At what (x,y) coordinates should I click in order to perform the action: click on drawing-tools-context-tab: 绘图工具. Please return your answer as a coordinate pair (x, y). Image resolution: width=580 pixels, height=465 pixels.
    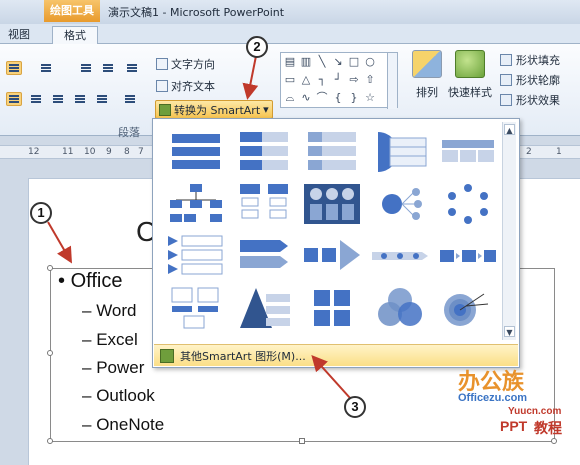
    Looking at the image, I should click on (72, 11).